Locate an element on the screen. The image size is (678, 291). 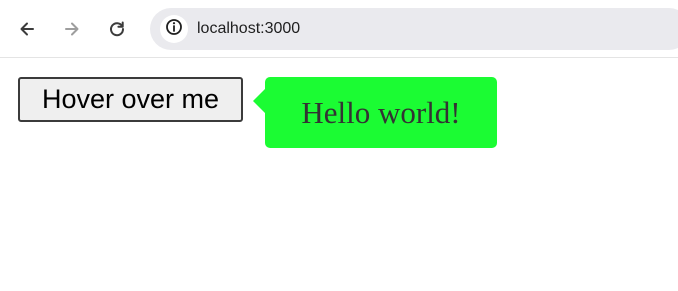
tooltip: Hello world! is located at coordinates (375, 112).